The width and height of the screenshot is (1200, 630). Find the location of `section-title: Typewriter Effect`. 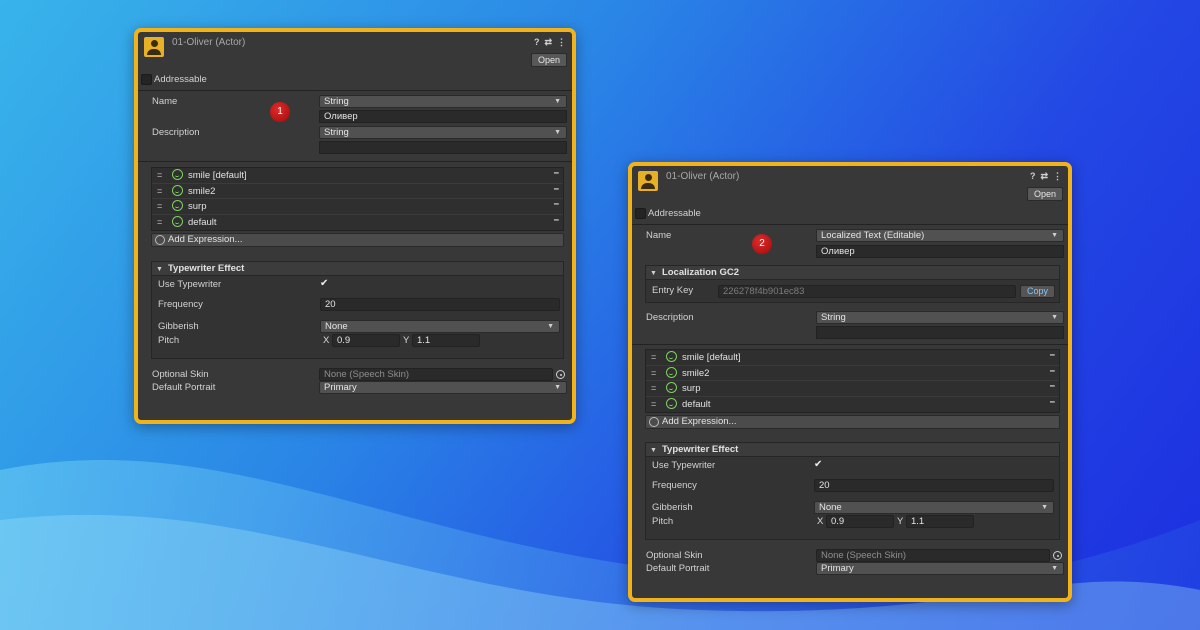

section-title: Typewriter Effect is located at coordinates (700, 449).